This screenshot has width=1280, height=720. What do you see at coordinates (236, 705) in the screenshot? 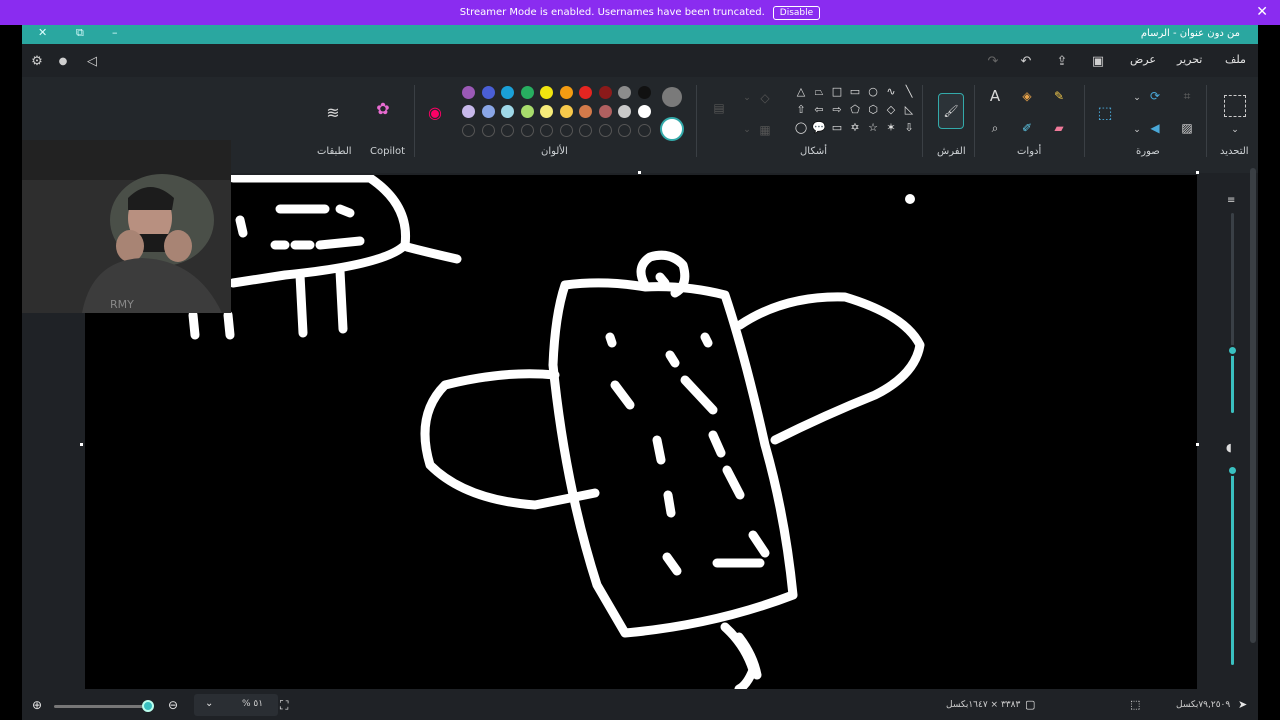
I see `zoom-dropdown: ⌄ ٥١ %` at bounding box center [236, 705].